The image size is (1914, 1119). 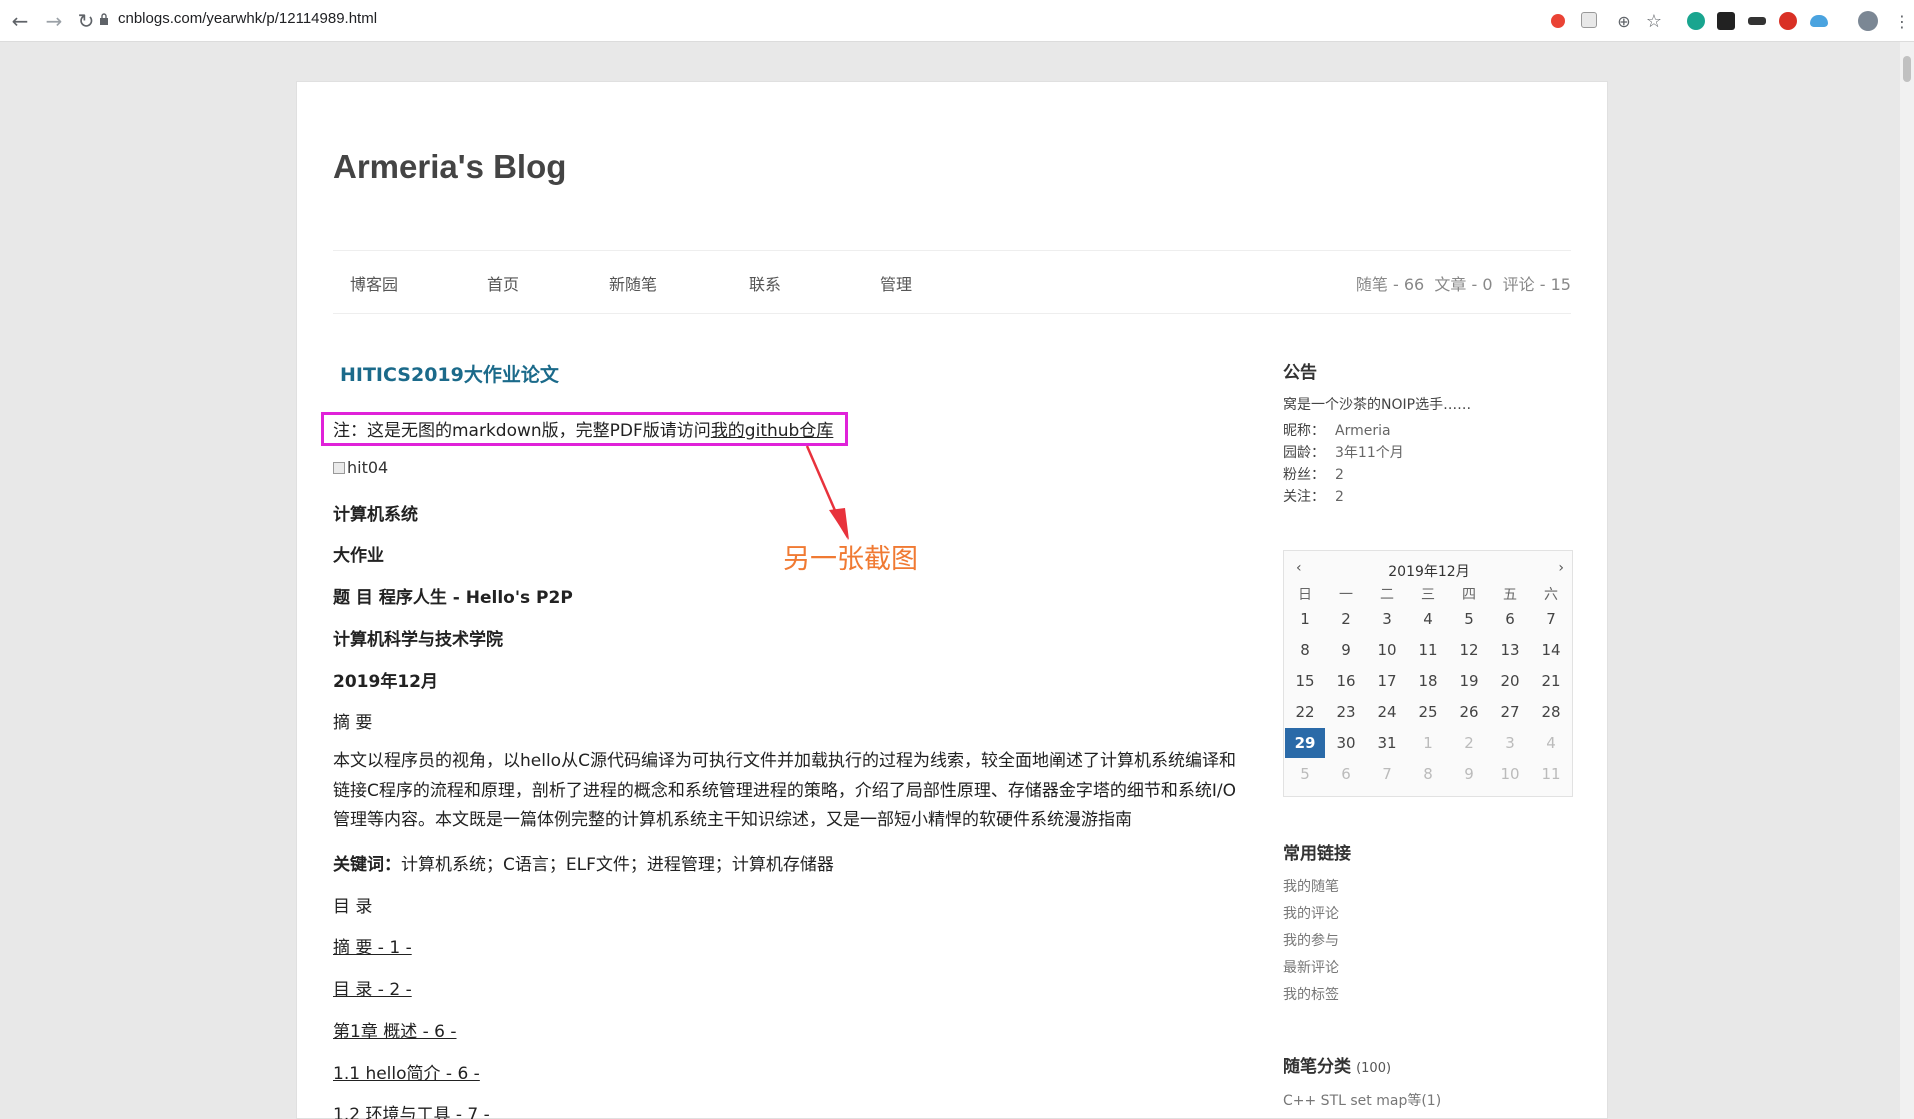 What do you see at coordinates (1305, 712) in the screenshot?
I see `calendar-day: 22` at bounding box center [1305, 712].